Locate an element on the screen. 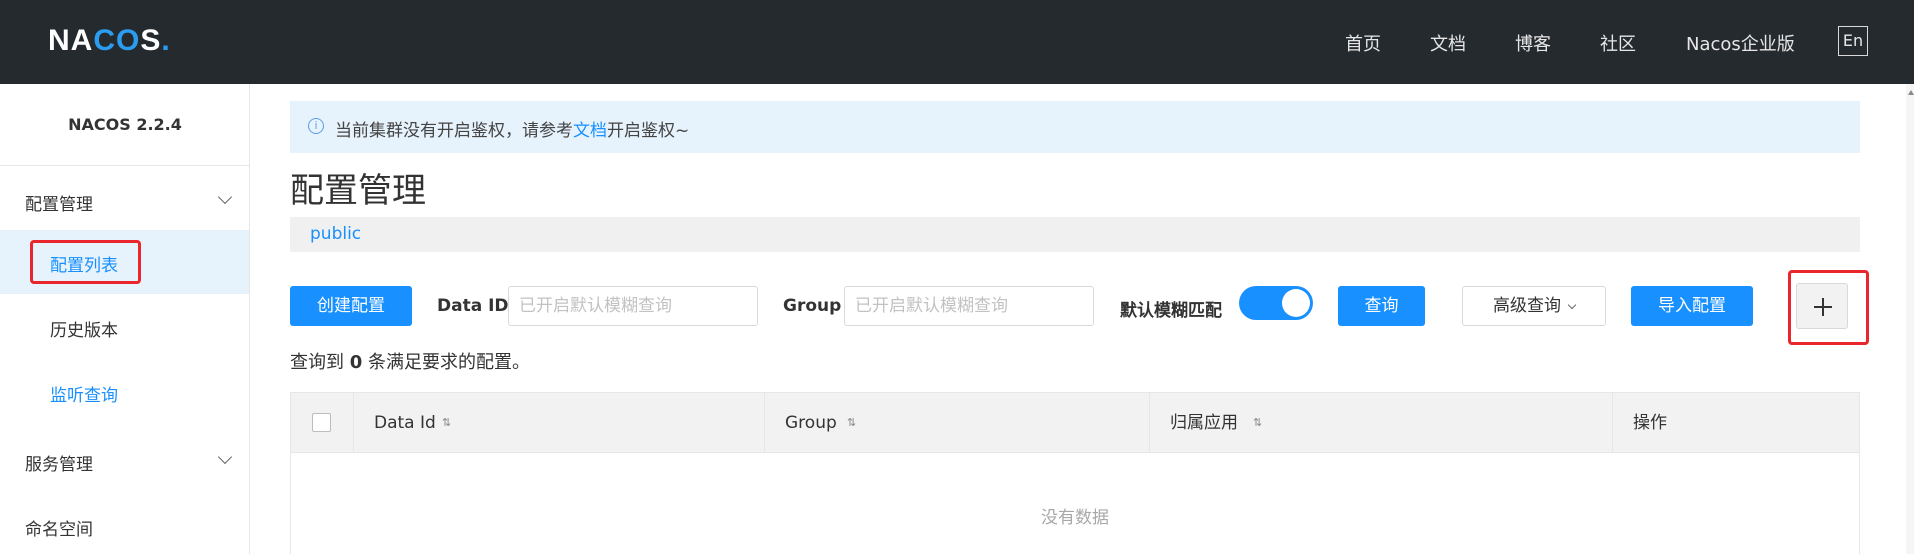  table-header: Data Id ⇅ Group ⇅ 归属应用 ⇅ 操作 is located at coordinates (1075, 423).